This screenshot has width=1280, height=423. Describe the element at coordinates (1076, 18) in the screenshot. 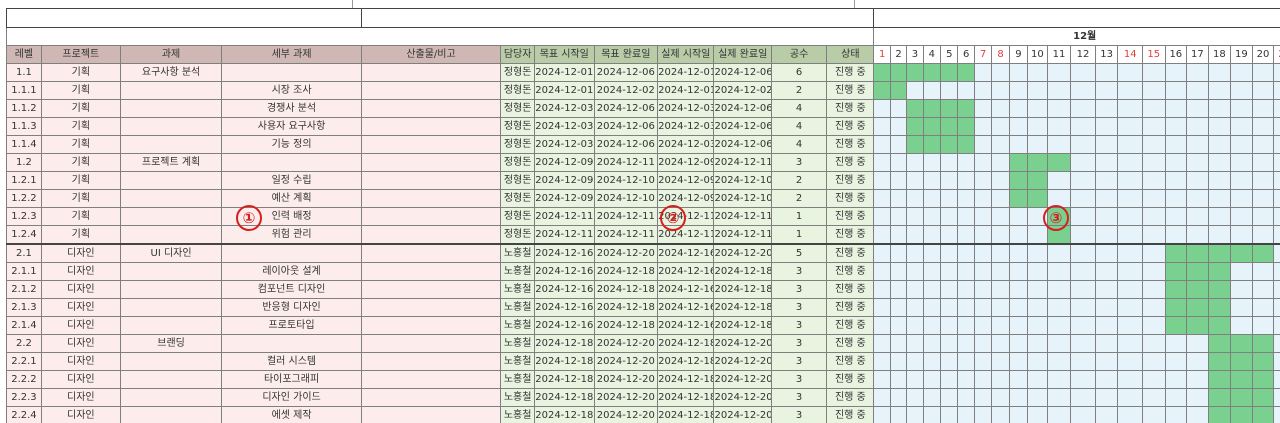

I see `blank-cell` at that location.